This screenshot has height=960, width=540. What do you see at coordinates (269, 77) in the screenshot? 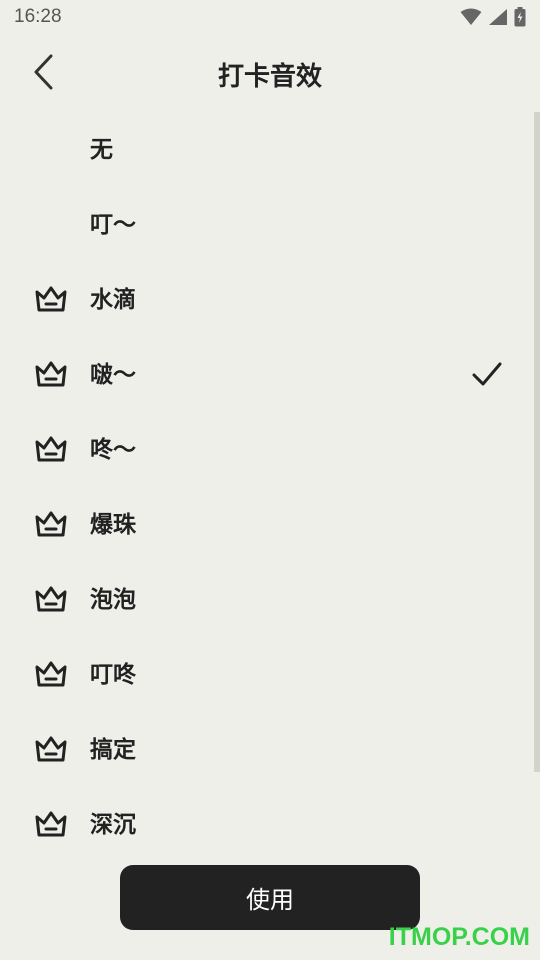
I see `page-title: 打卡音效` at bounding box center [269, 77].